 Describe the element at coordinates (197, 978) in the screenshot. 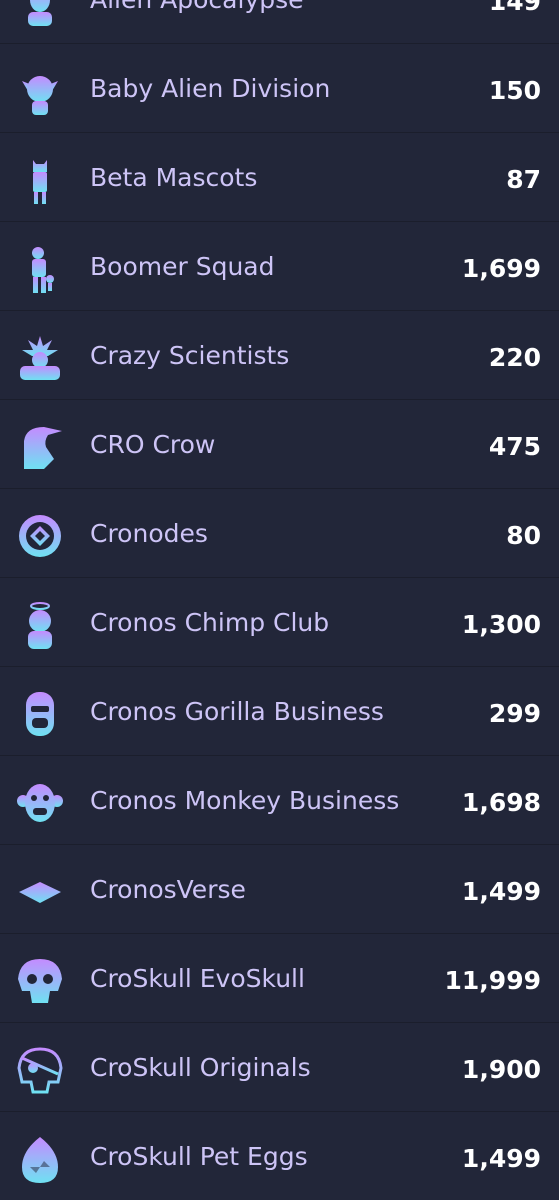

I see `collection-name: CroSkull EvoSkull` at that location.